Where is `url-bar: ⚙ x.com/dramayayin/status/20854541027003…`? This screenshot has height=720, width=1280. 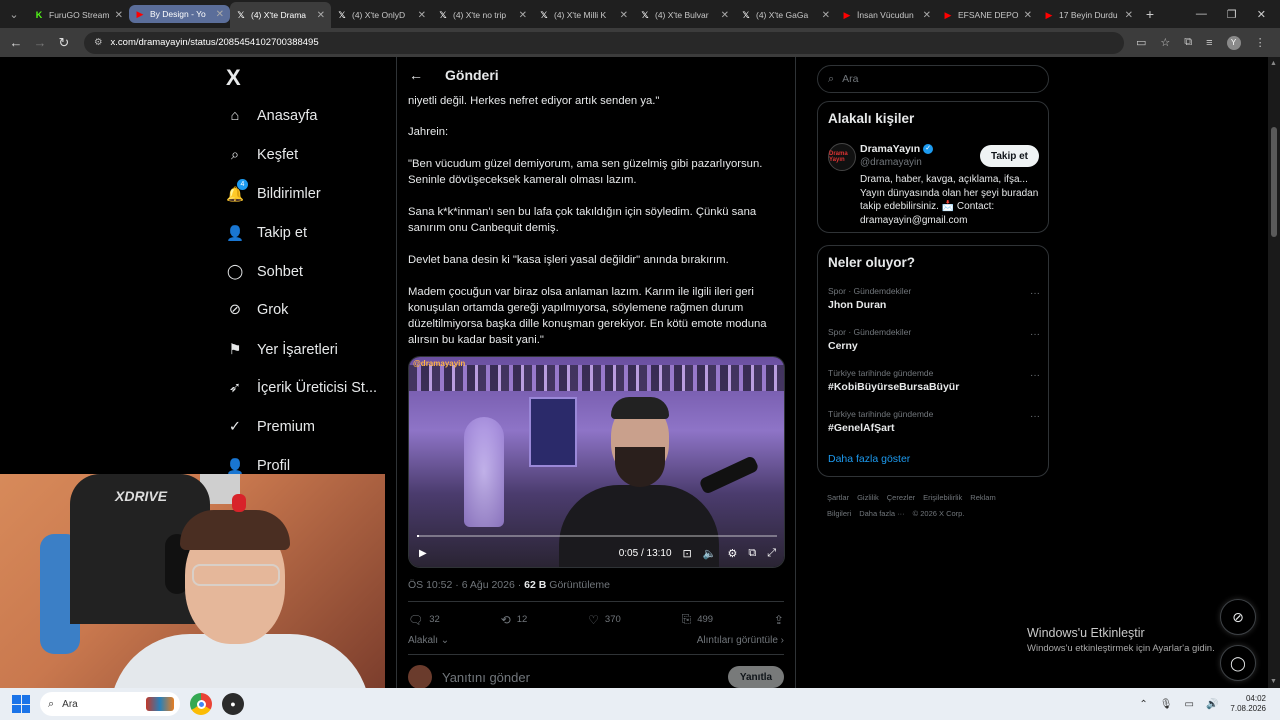
url-bar: ⚙ x.com/dramayayin/status/20854541027003… is located at coordinates (604, 42).